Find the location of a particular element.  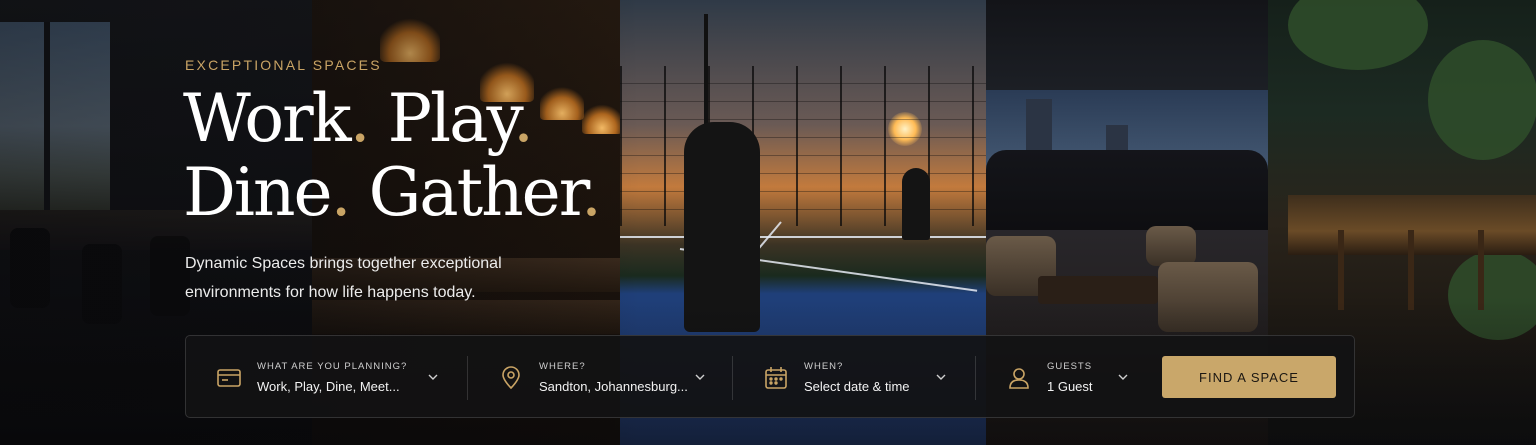

guests-label: GUESTS is located at coordinates (1070, 366).